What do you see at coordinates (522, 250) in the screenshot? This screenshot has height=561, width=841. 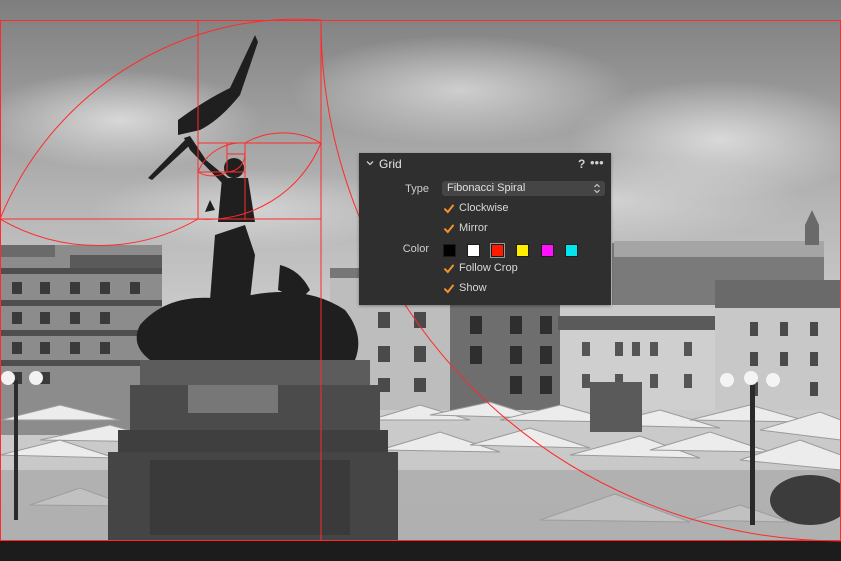 I see `color-swatch-yellow` at bounding box center [522, 250].